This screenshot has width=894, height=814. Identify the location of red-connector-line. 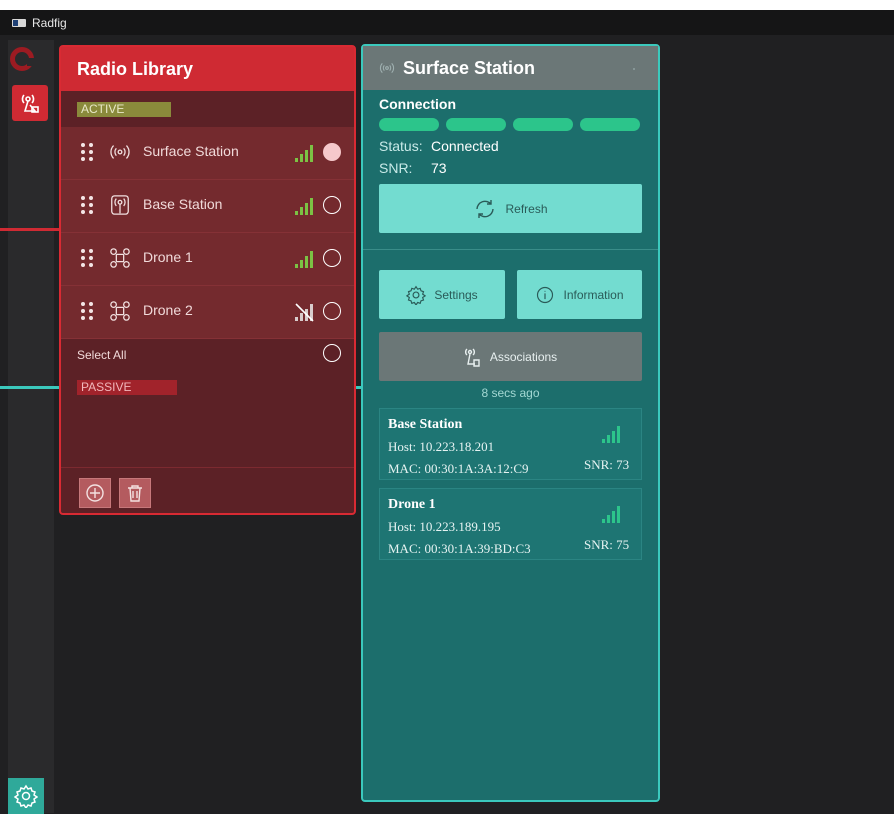
(32, 229).